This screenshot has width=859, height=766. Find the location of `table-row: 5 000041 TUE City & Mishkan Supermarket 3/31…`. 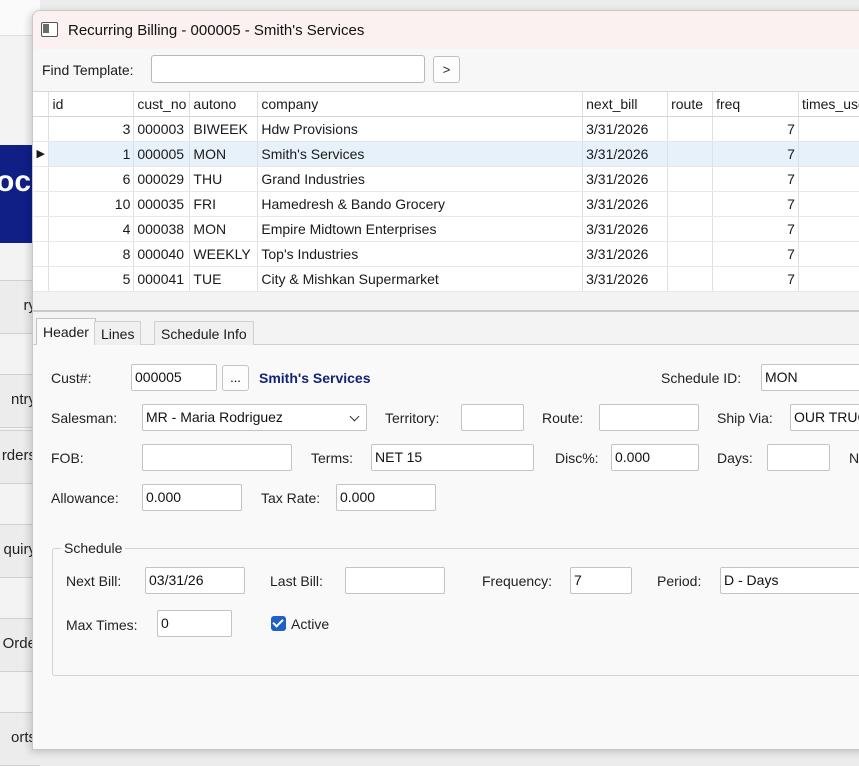

table-row: 5 000041 TUE City & Mishkan Supermarket 3/31… is located at coordinates (446, 279).